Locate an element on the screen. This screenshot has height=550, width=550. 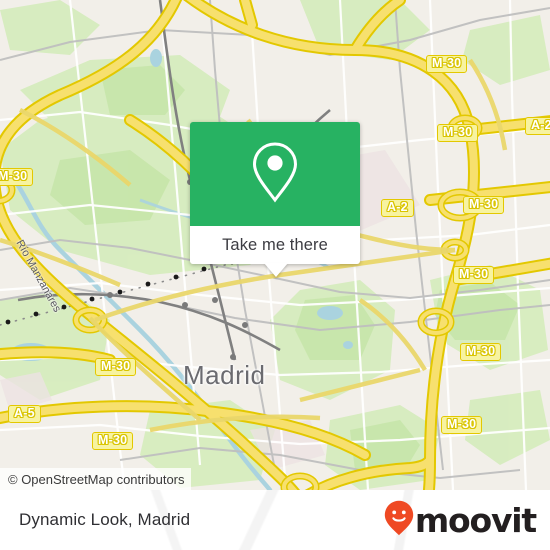
osm-attribution-text: © OpenStreetMap contributors is located at coordinates (96, 479).